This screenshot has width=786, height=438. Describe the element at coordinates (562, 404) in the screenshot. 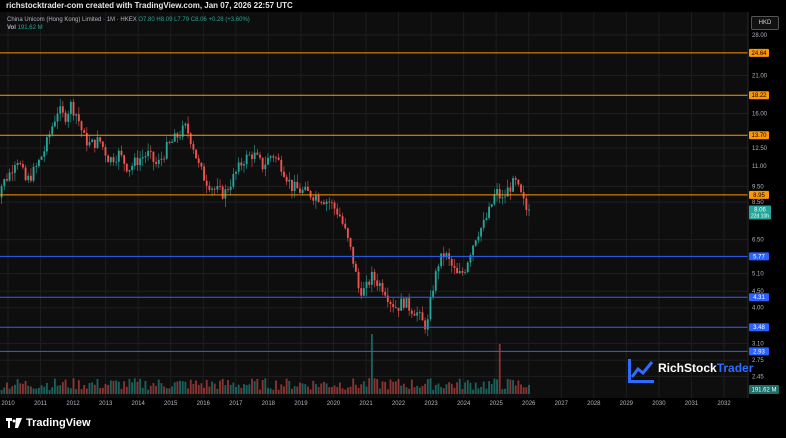

I see `x-tick-label: 2027` at that location.